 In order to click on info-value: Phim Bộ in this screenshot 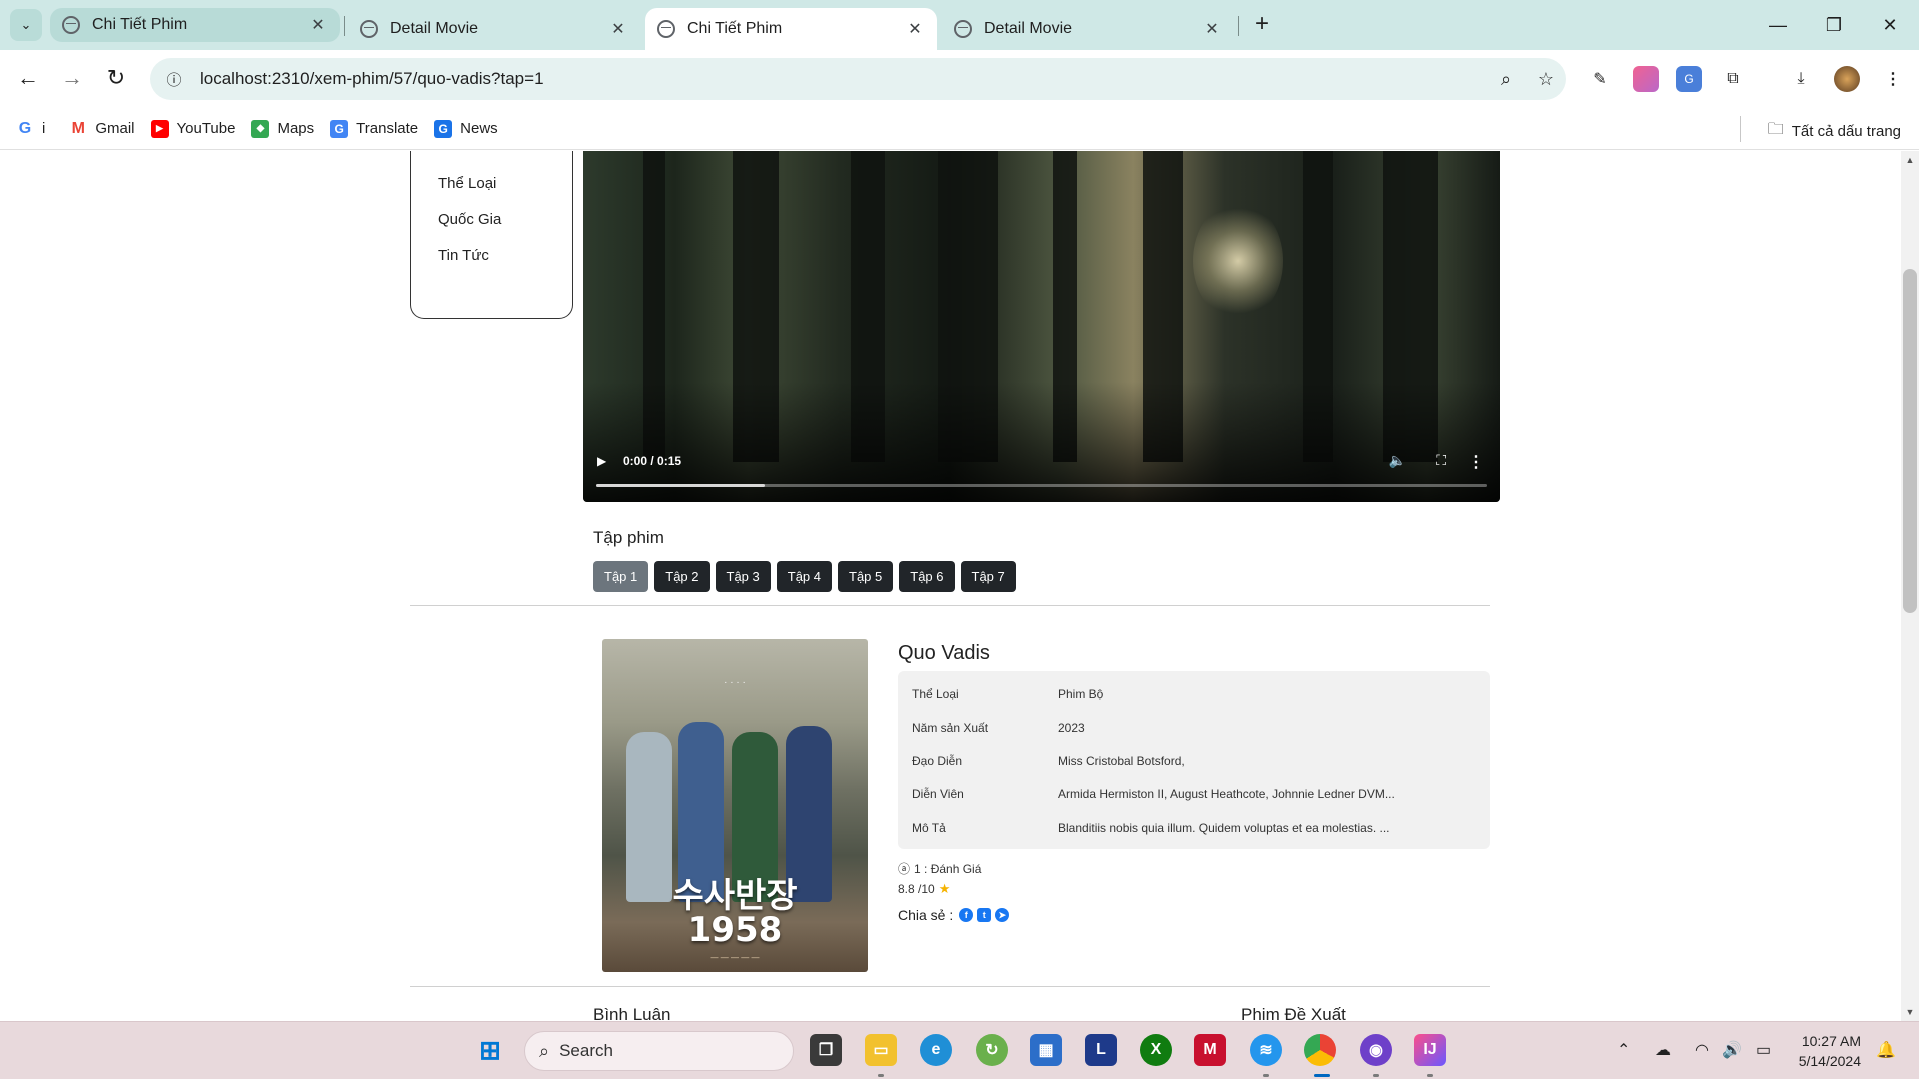, I will do `click(1081, 694)`.